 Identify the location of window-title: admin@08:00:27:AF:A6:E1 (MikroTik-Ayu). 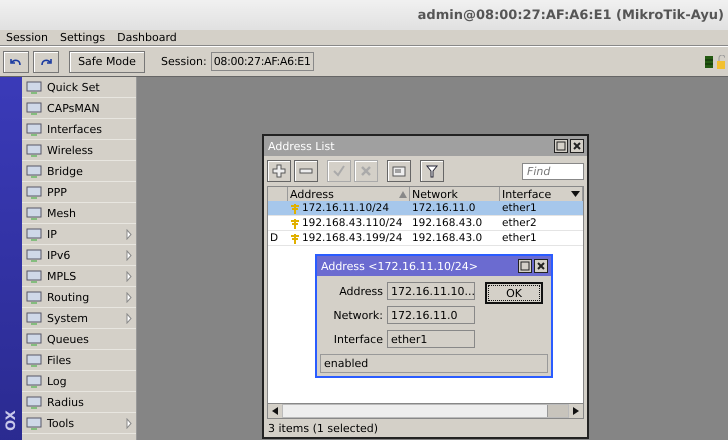
(571, 15).